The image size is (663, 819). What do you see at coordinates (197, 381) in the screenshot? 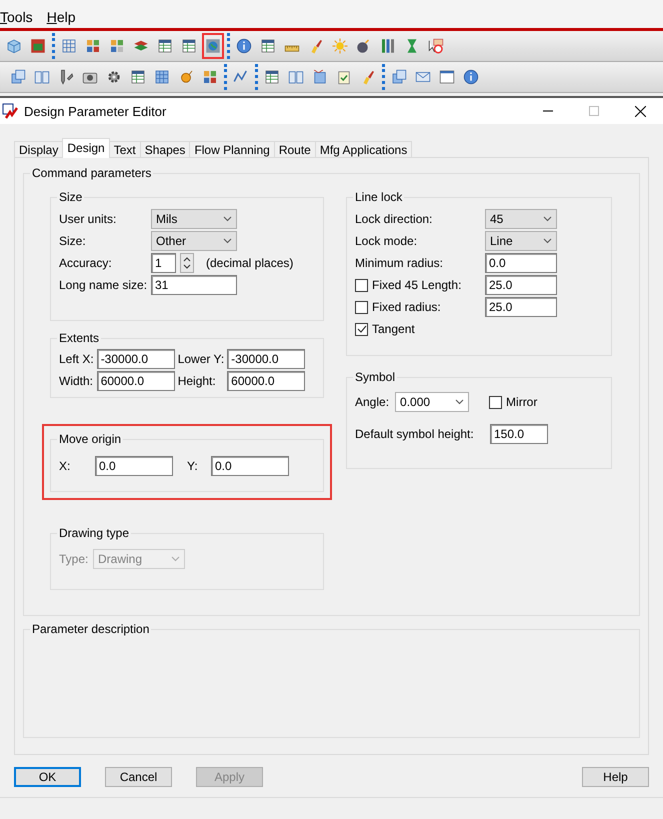
I see `field-label: Height:` at bounding box center [197, 381].